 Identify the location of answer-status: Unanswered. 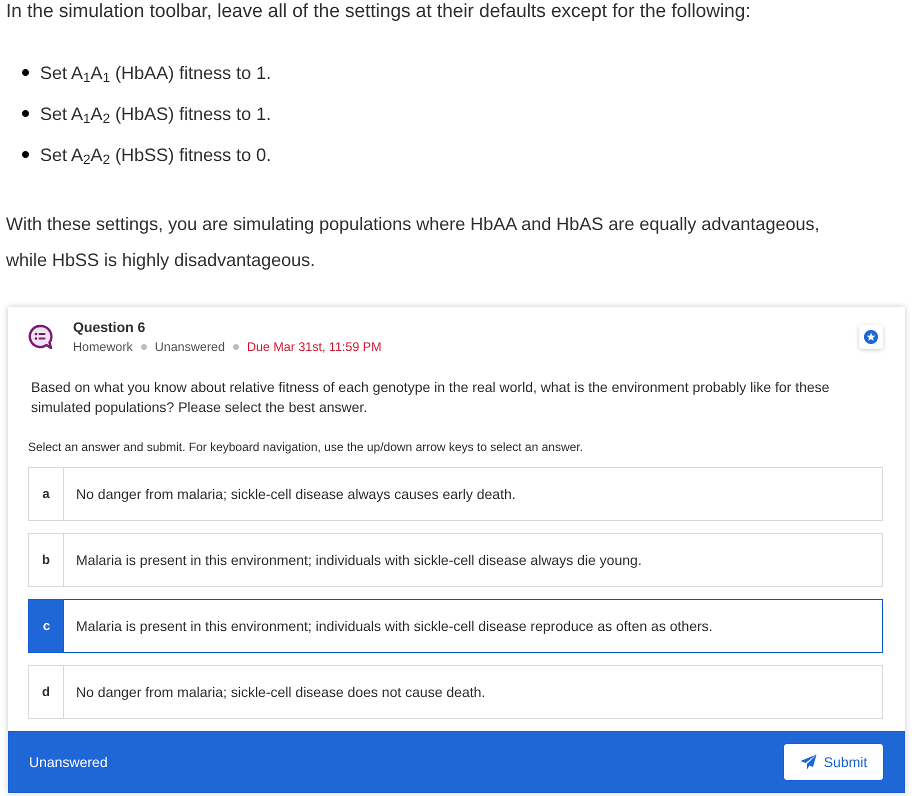
(68, 762).